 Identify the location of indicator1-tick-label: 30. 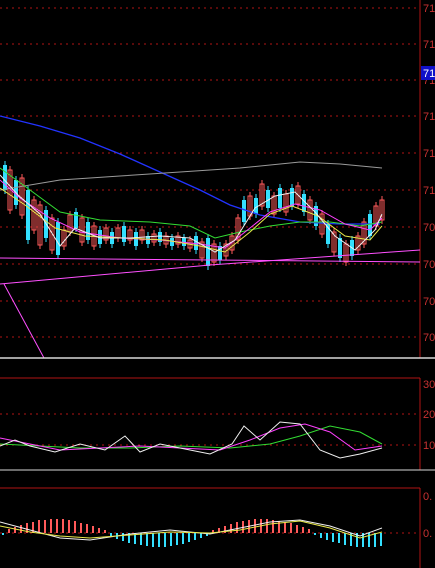
(429, 385).